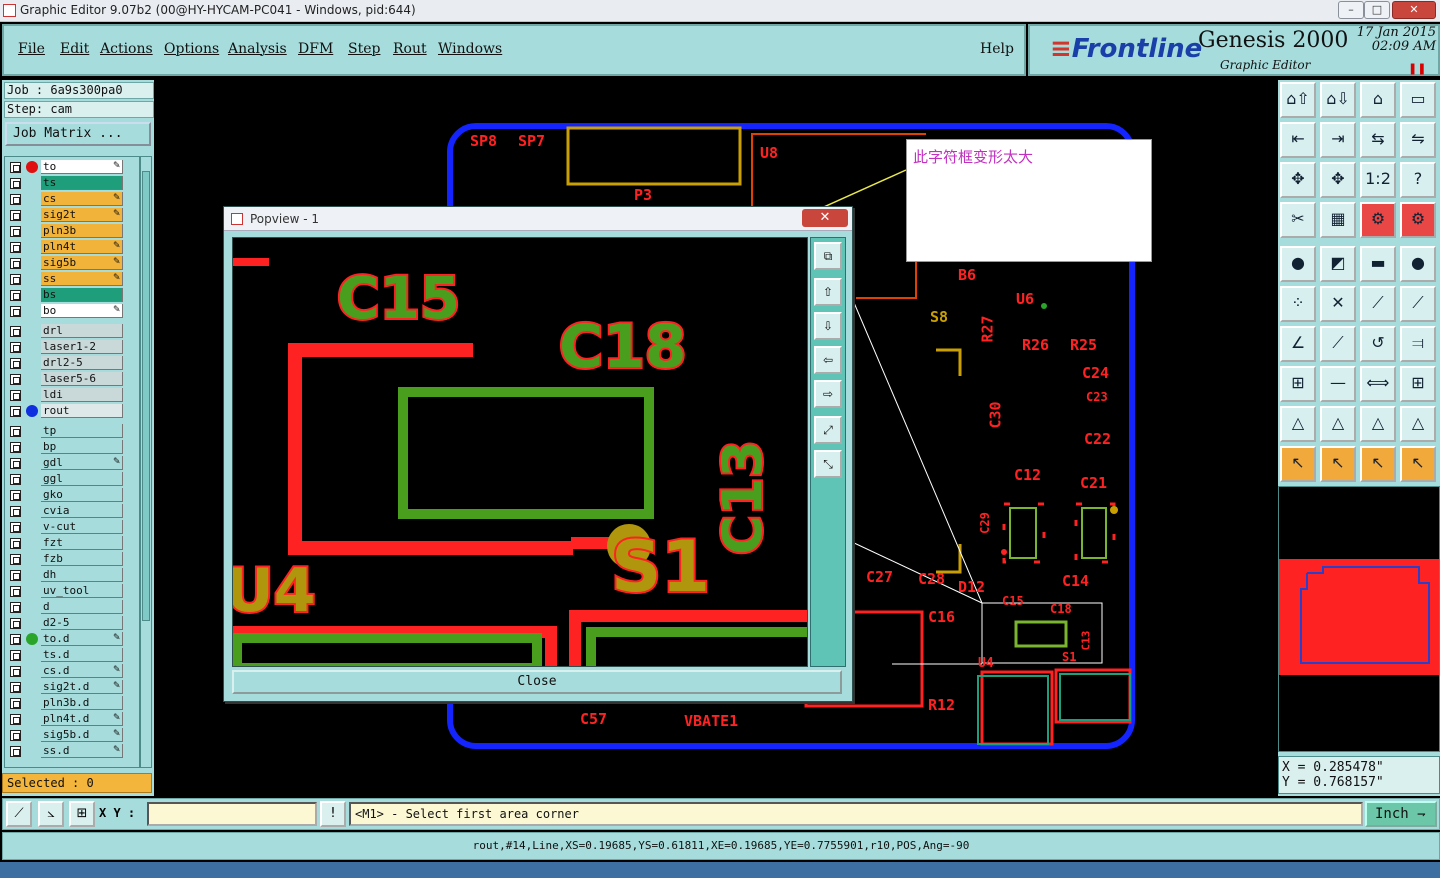  What do you see at coordinates (82, 199) in the screenshot?
I see `layer-name: cs` at bounding box center [82, 199].